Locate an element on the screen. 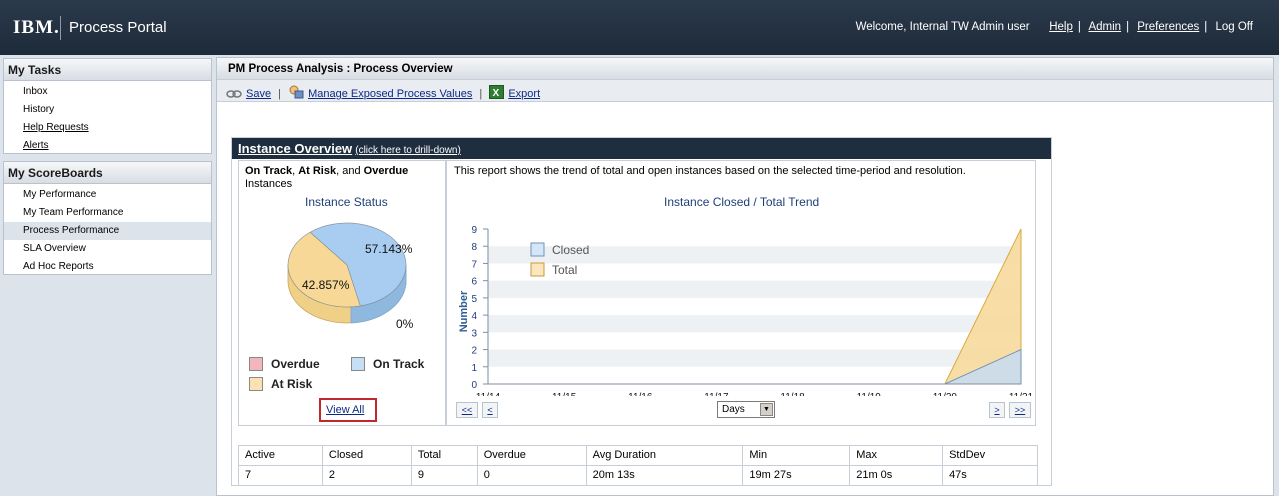  stats-header-cell: Total is located at coordinates (444, 455).